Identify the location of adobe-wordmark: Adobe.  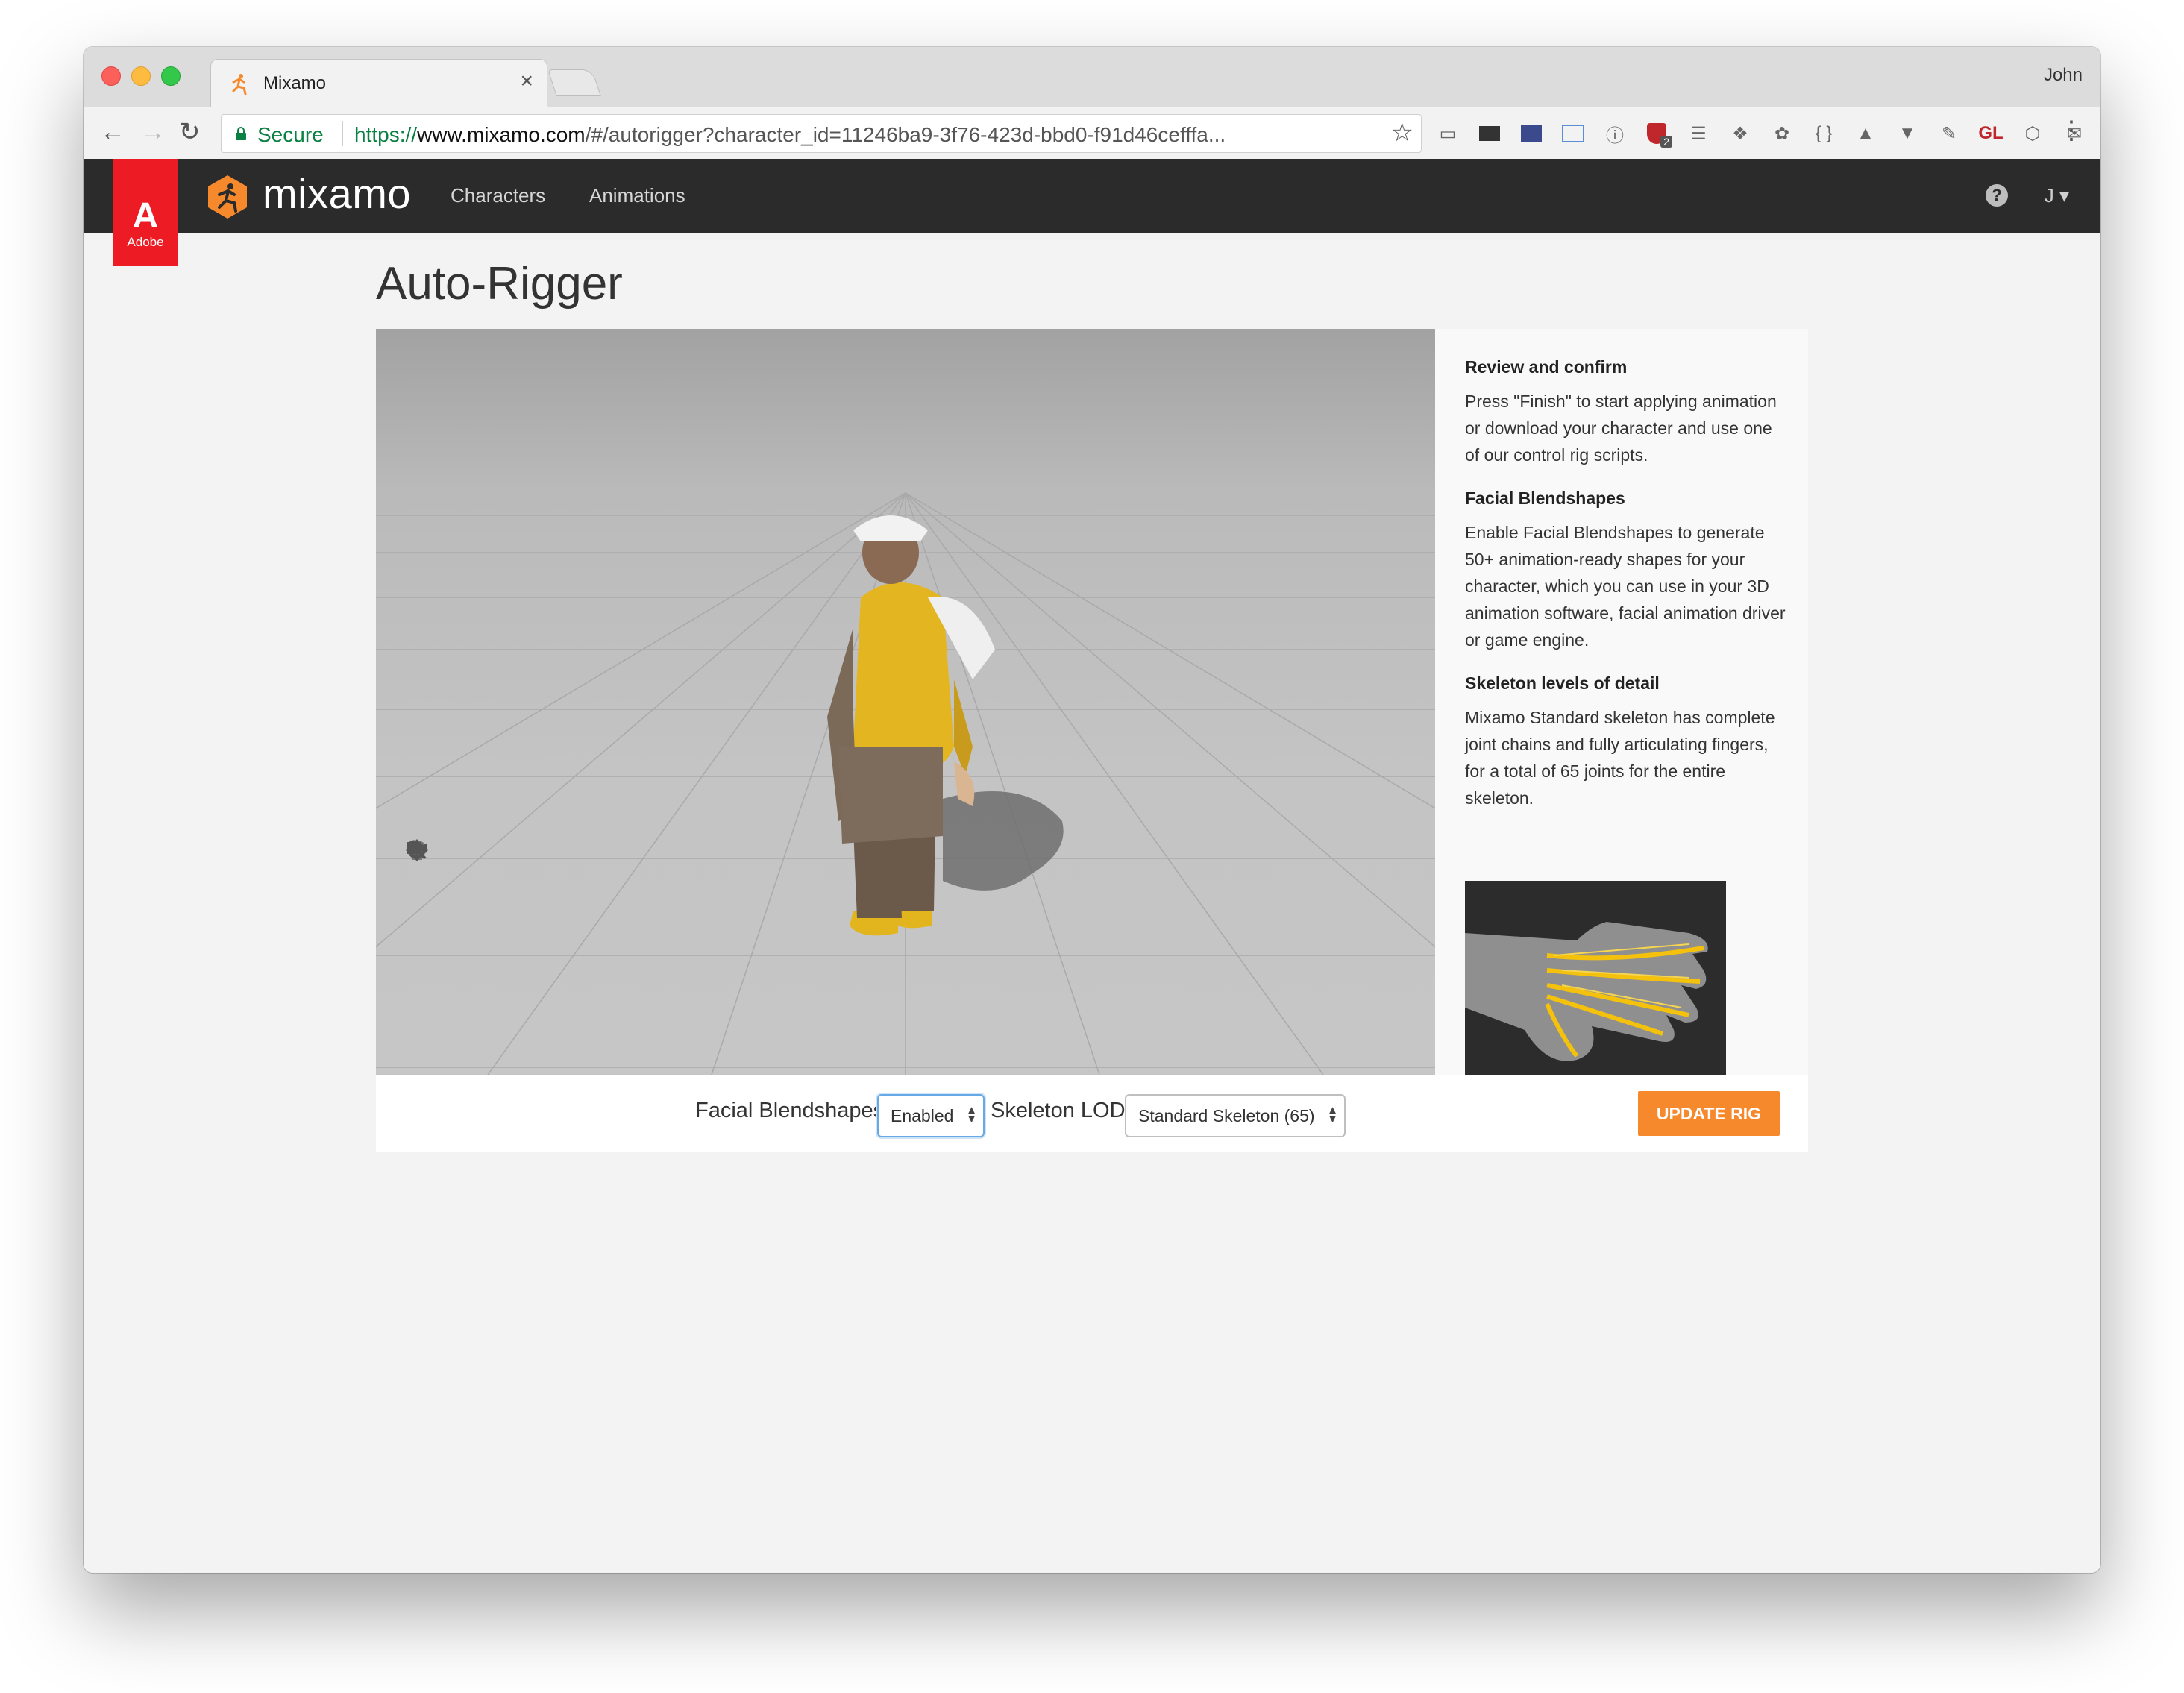
(145, 242).